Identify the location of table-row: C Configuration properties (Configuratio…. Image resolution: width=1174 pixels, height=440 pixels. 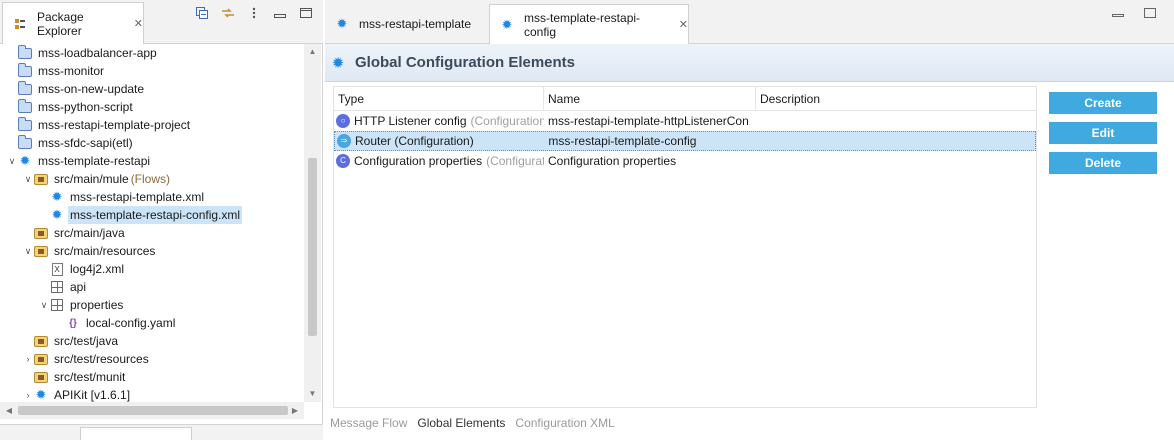
(685, 161).